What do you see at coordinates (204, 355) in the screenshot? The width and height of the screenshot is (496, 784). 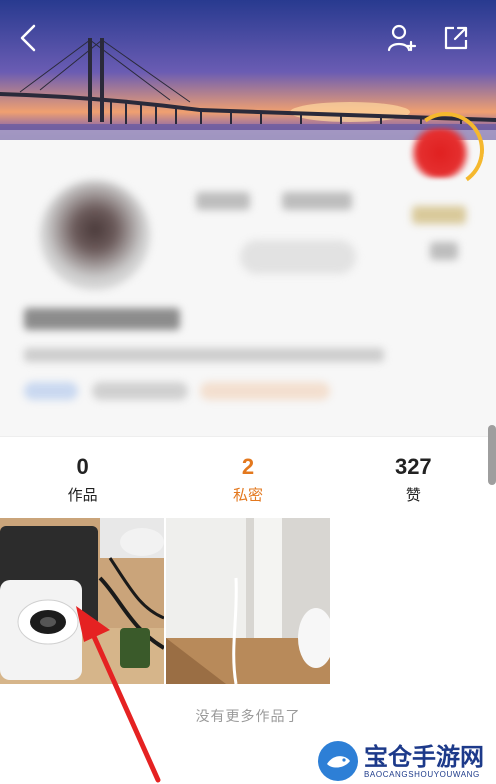 I see `bio-blurred` at bounding box center [204, 355].